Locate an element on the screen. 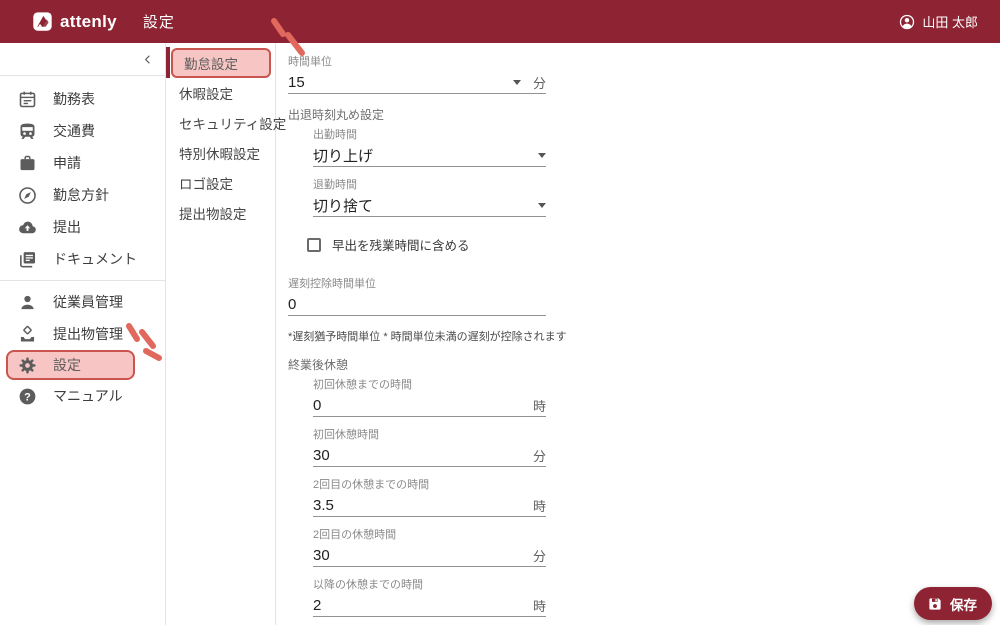  tab-vacation-settings: 休暇設定 is located at coordinates (220, 93).